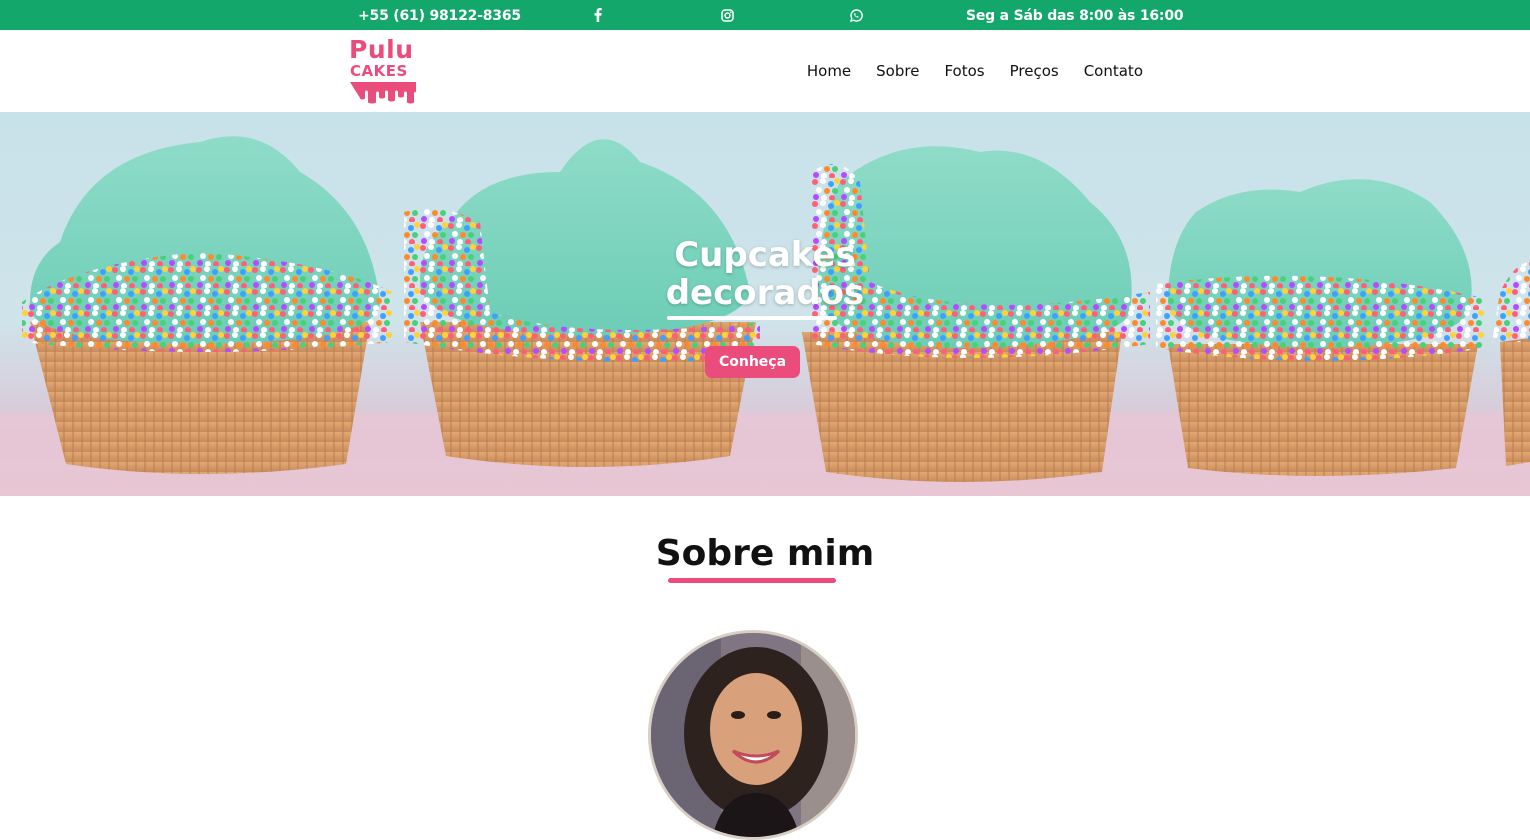  I want to click on conheca-button: Conheça, so click(752, 362).